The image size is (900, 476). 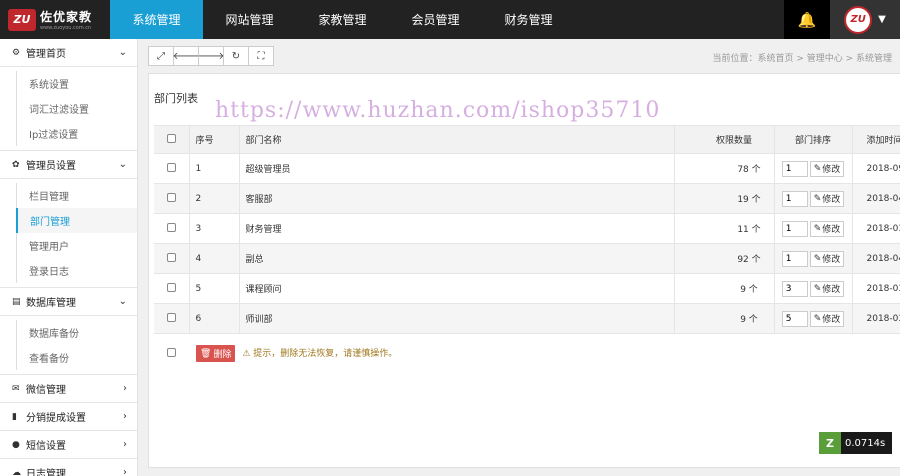 I want to click on chart-icon: ▮, so click(x=14, y=416).